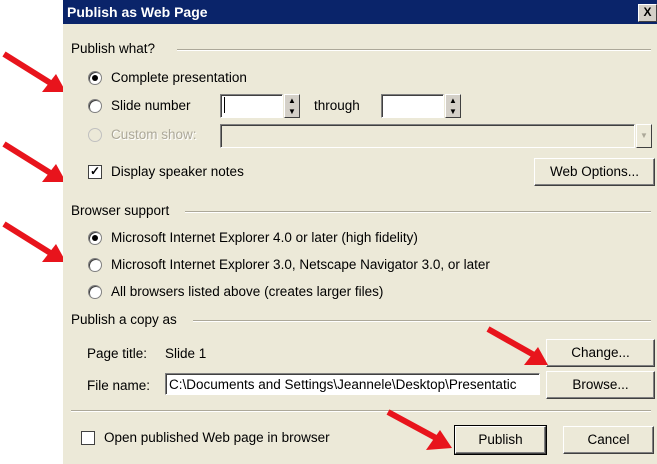 This screenshot has width=657, height=464. I want to click on all-browsers-radio, so click(95, 292).